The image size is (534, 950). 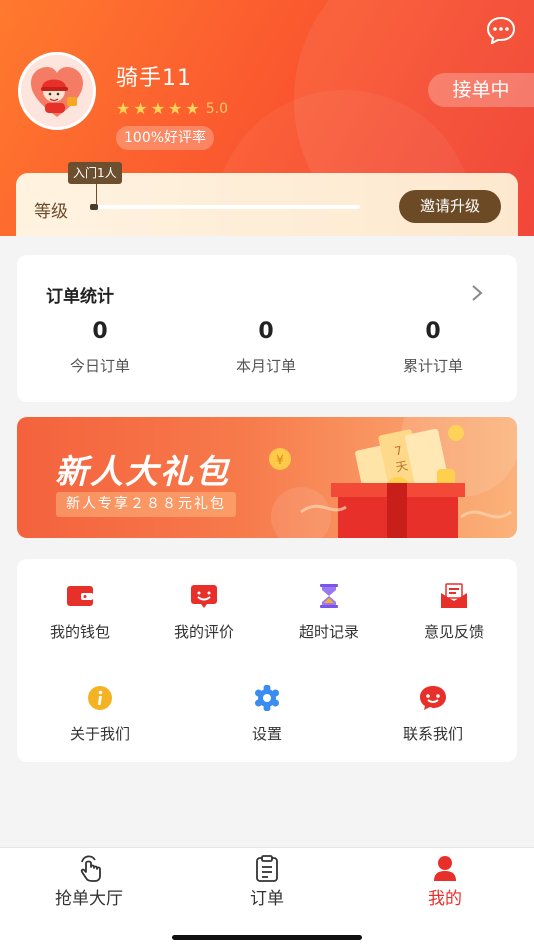 I want to click on level-progress-bar, so click(x=225, y=207).